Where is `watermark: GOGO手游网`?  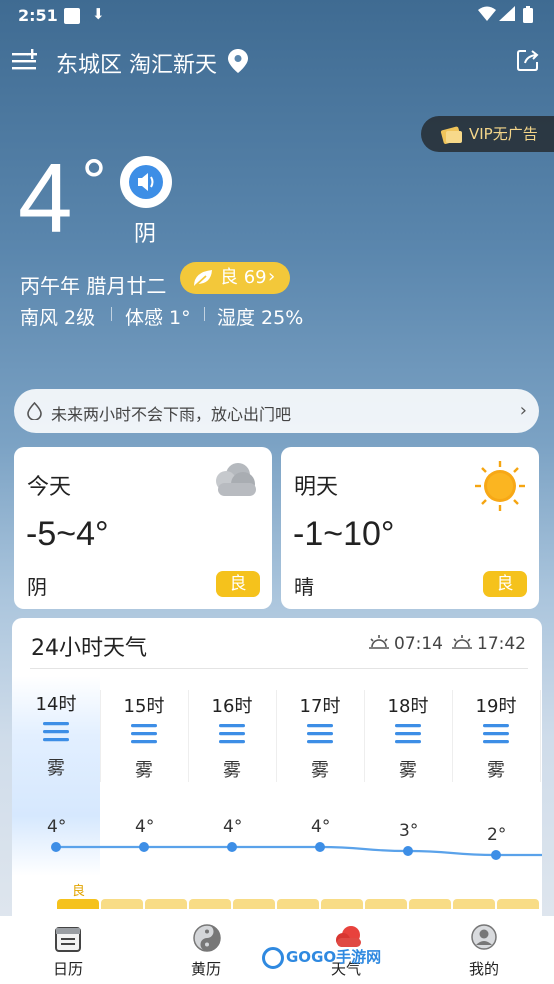
watermark: GOGO手游网 is located at coordinates (321, 957).